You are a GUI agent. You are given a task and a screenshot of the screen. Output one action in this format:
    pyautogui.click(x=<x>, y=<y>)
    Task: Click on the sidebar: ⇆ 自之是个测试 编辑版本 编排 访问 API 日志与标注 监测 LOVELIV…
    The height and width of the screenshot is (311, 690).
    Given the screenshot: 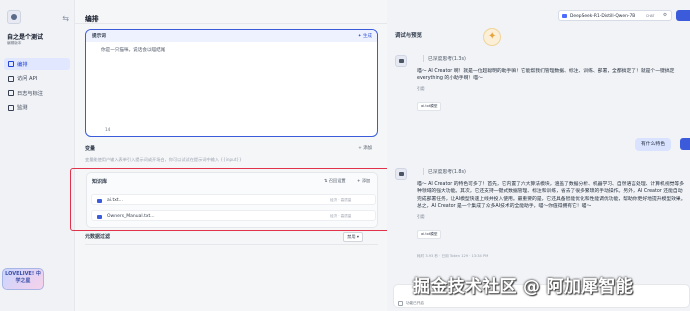 What is the action you would take?
    pyautogui.click(x=37, y=155)
    